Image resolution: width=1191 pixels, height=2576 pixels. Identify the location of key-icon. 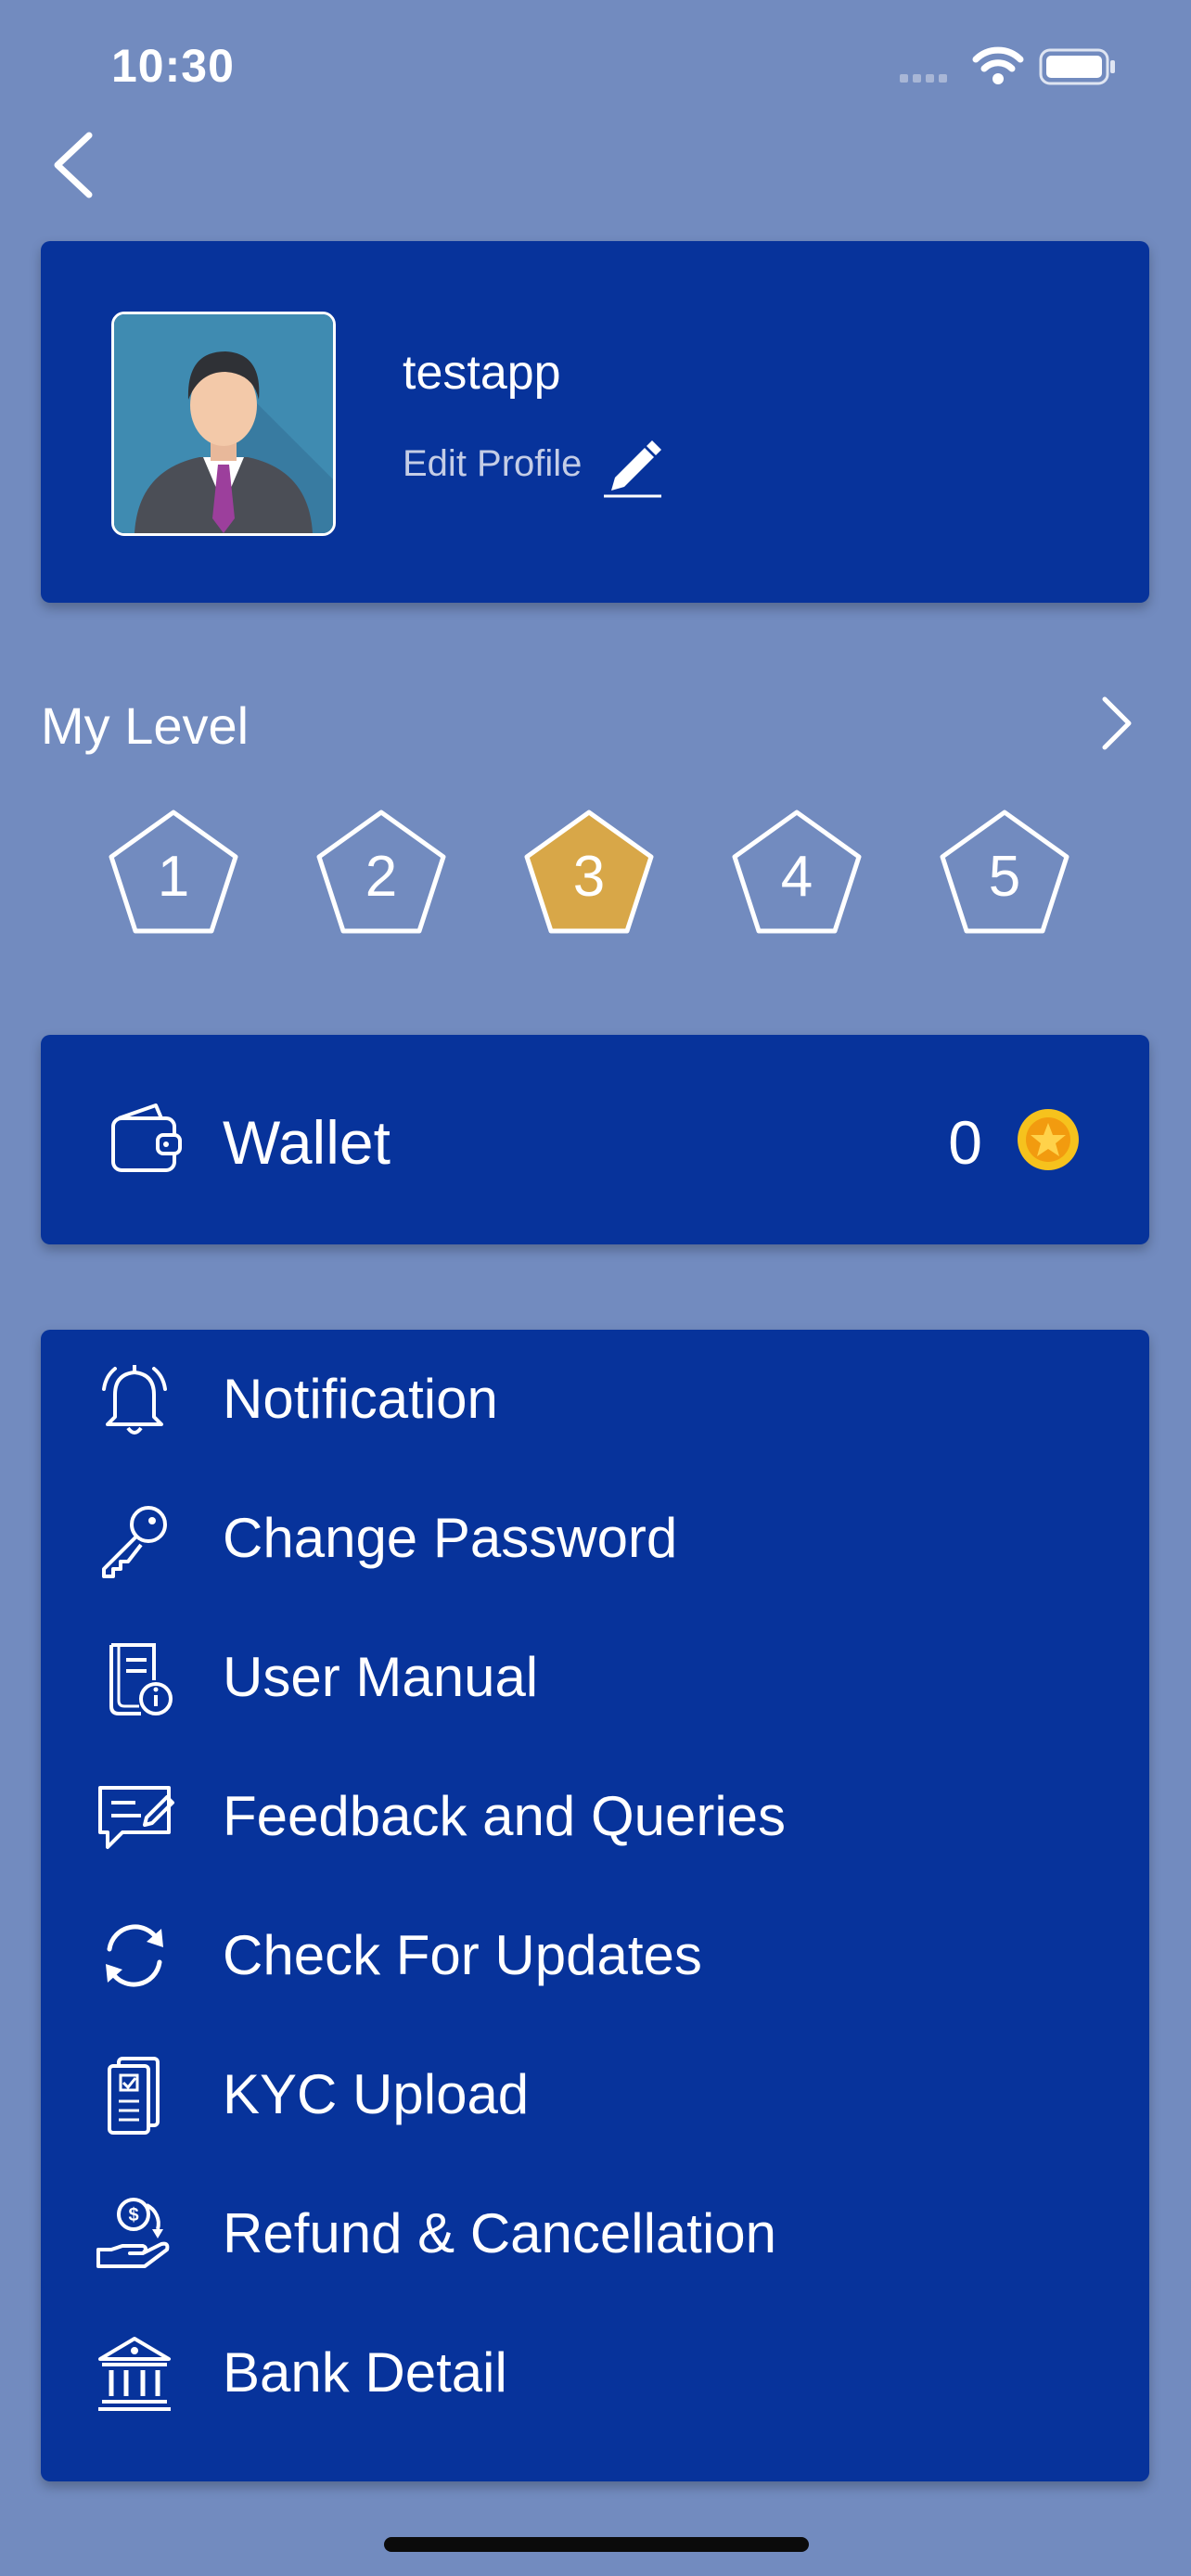
(134, 1542).